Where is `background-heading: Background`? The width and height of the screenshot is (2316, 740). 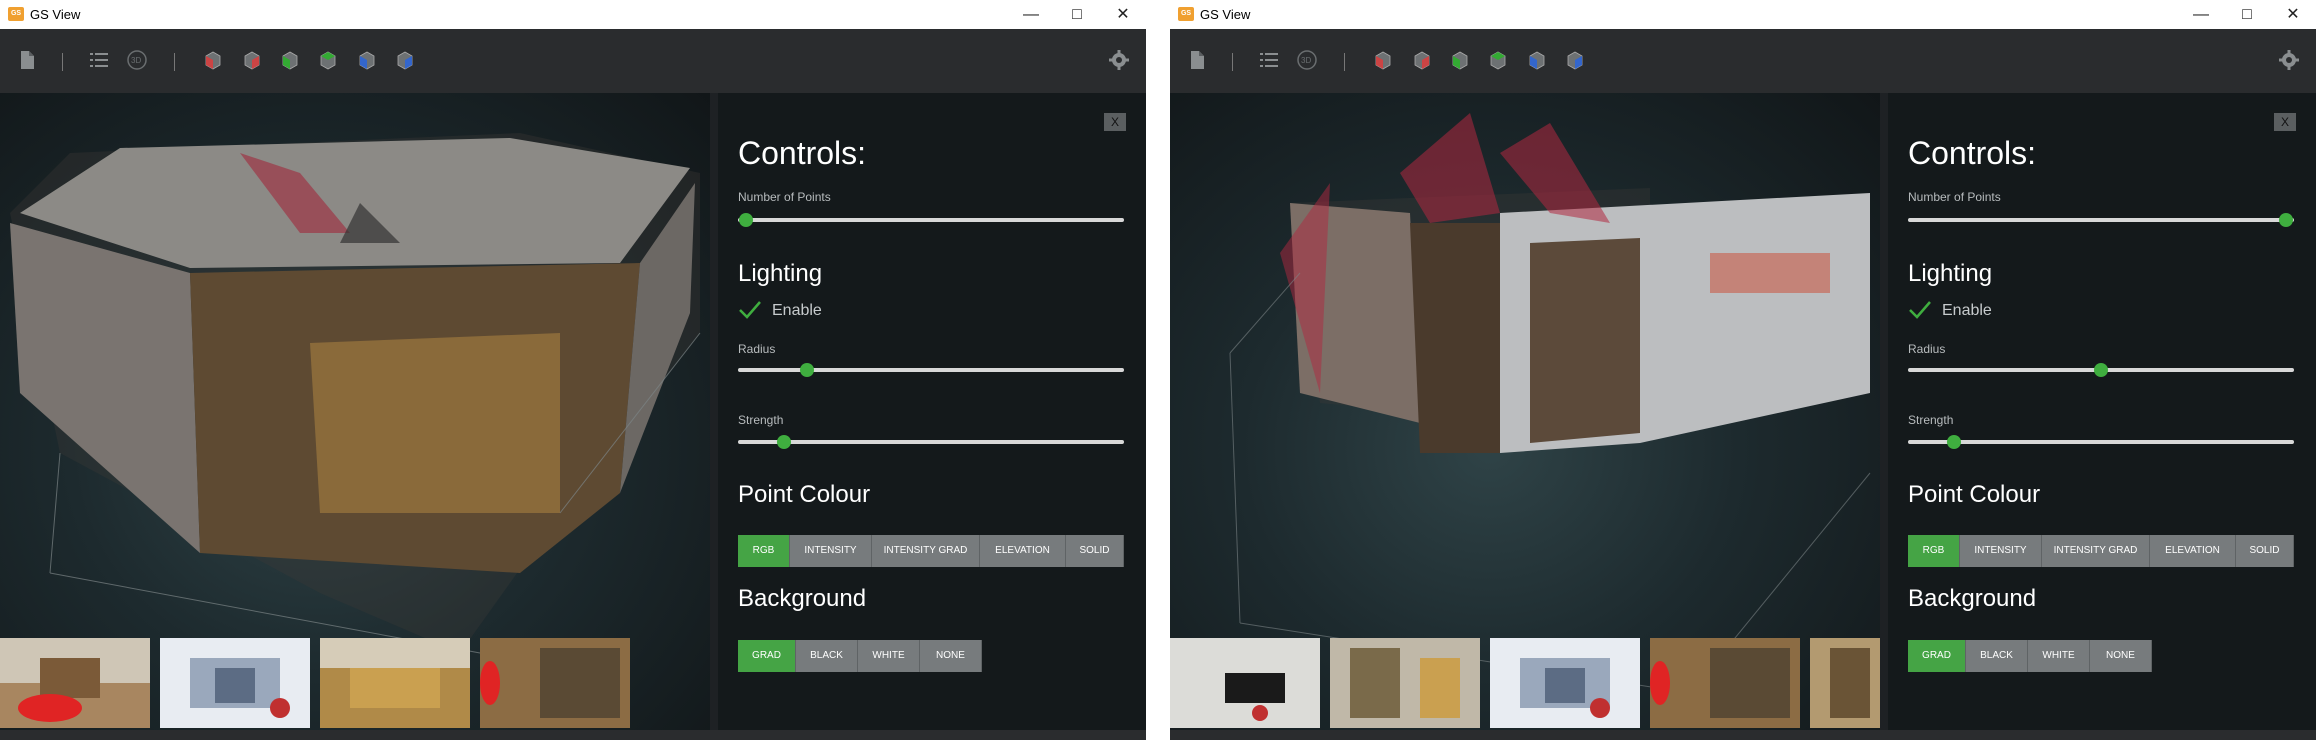 background-heading: Background is located at coordinates (1972, 598).